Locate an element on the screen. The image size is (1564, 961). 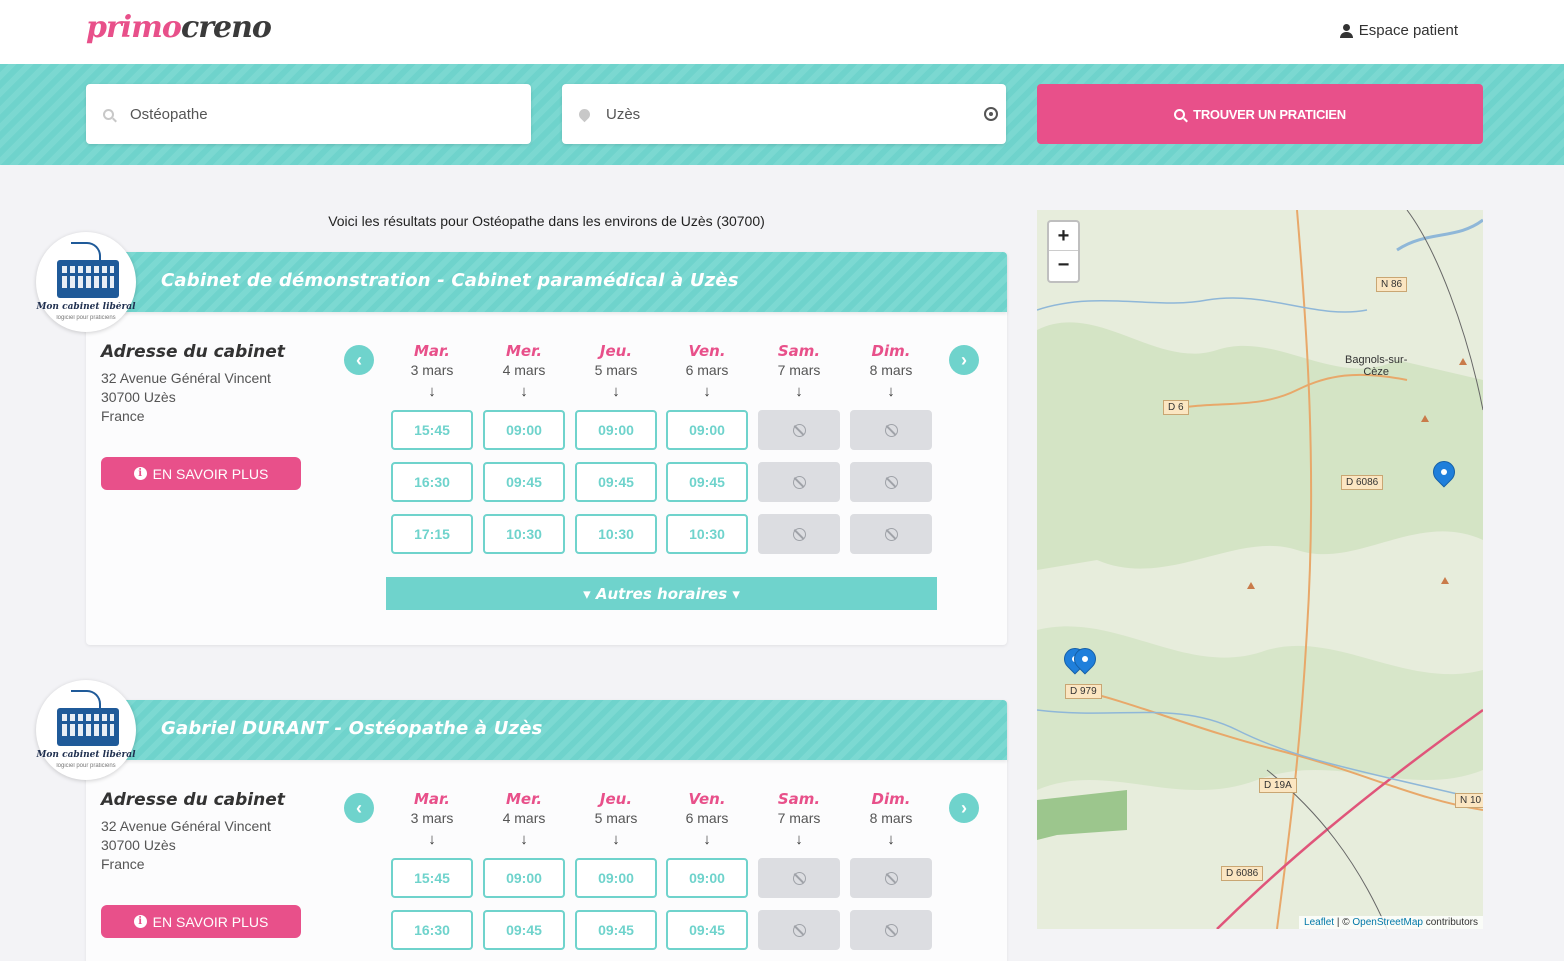
specialty-search-input: Ostéopathe is located at coordinates (308, 114).